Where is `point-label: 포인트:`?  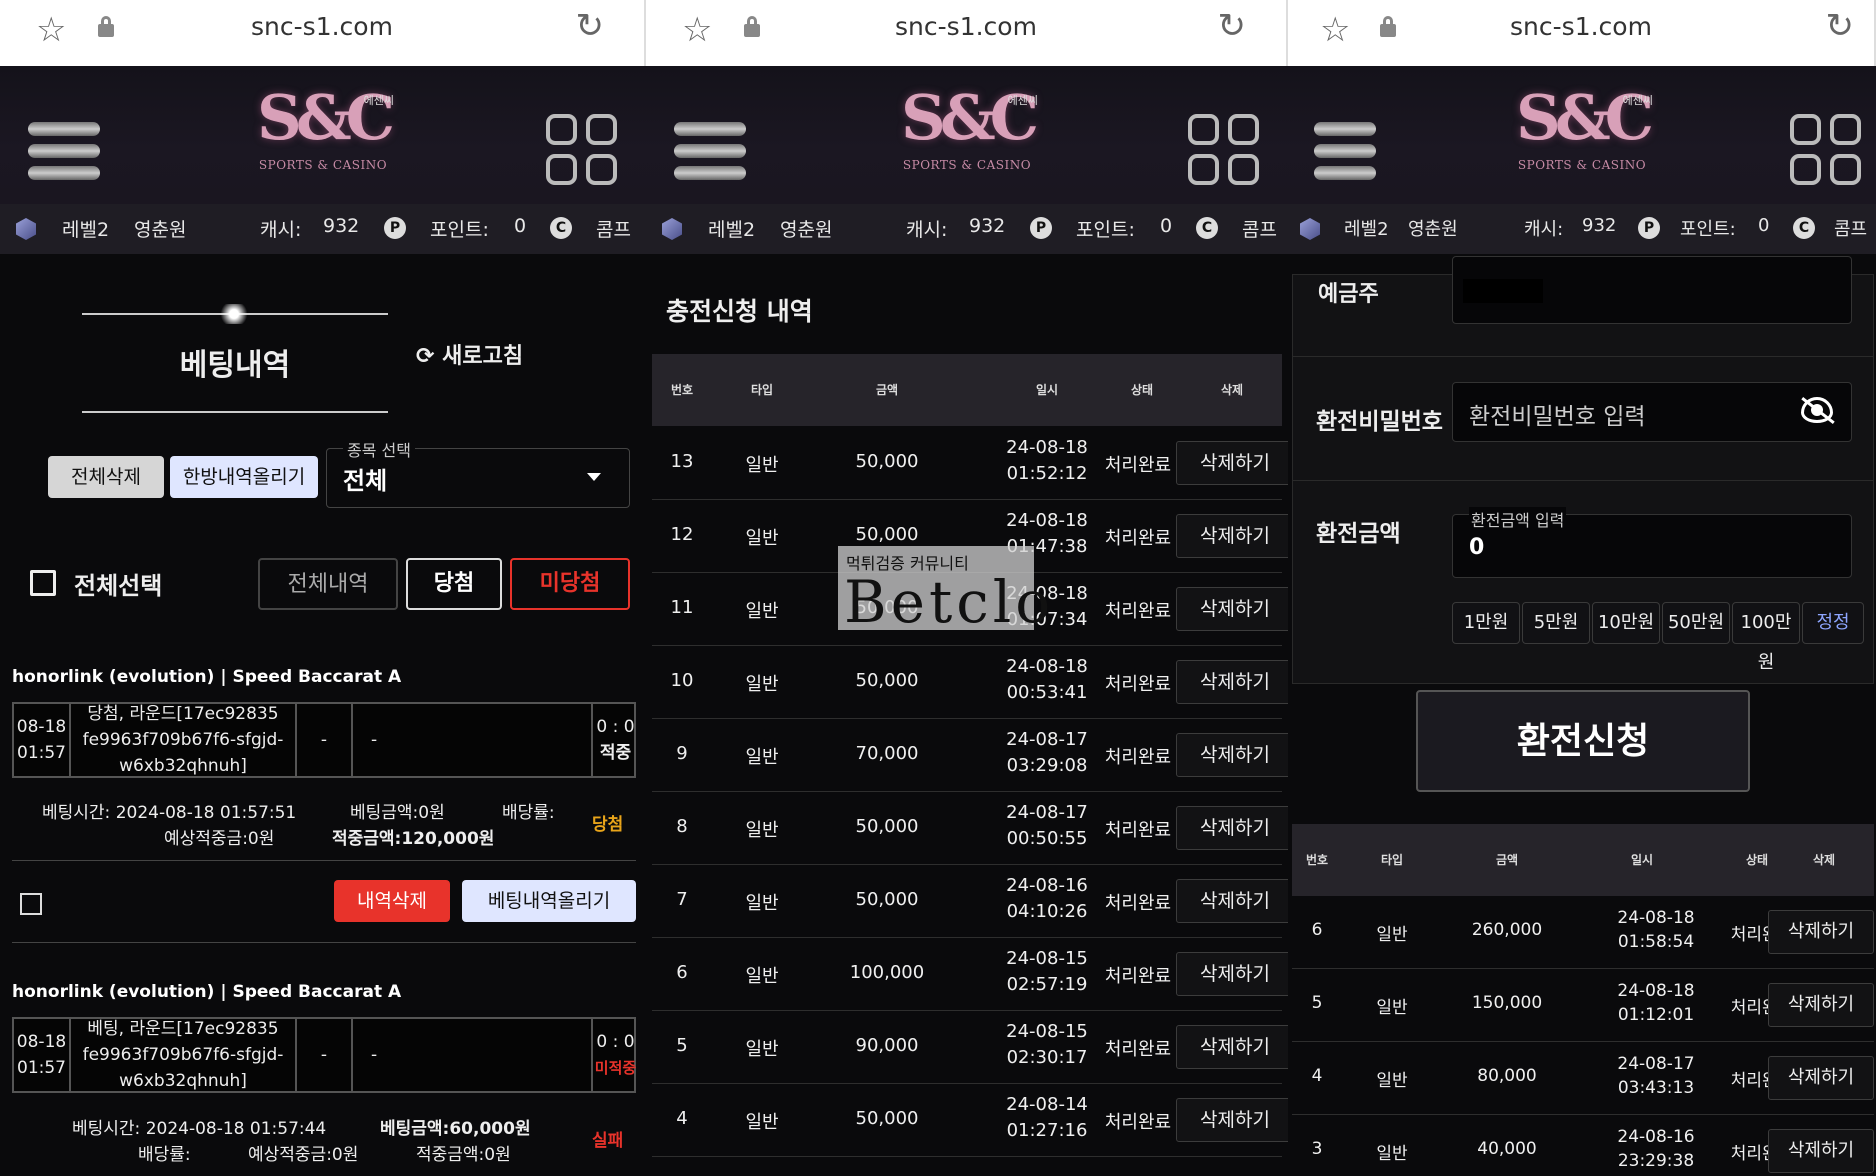 point-label: 포인트: is located at coordinates (459, 230).